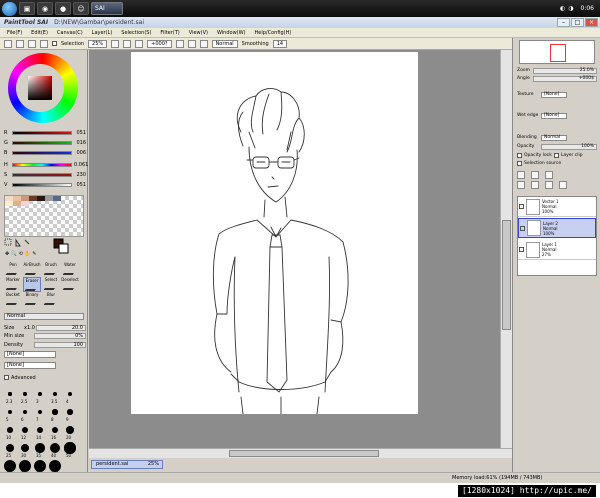  I want to click on tool-binary: Binary, so click(32, 299).